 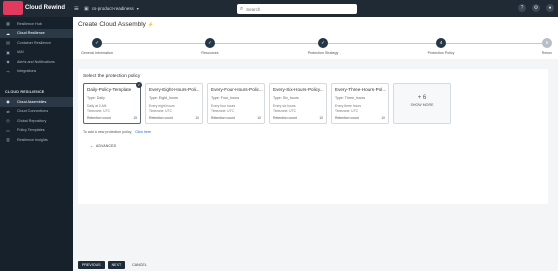 I want to click on sidebar-item-cloud-assemblies: ◉ Cloud Assemblies, so click(x=36, y=102).